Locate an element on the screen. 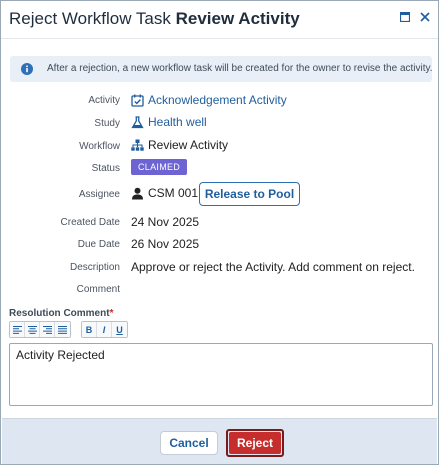  reject-button: Reject is located at coordinates (255, 443).